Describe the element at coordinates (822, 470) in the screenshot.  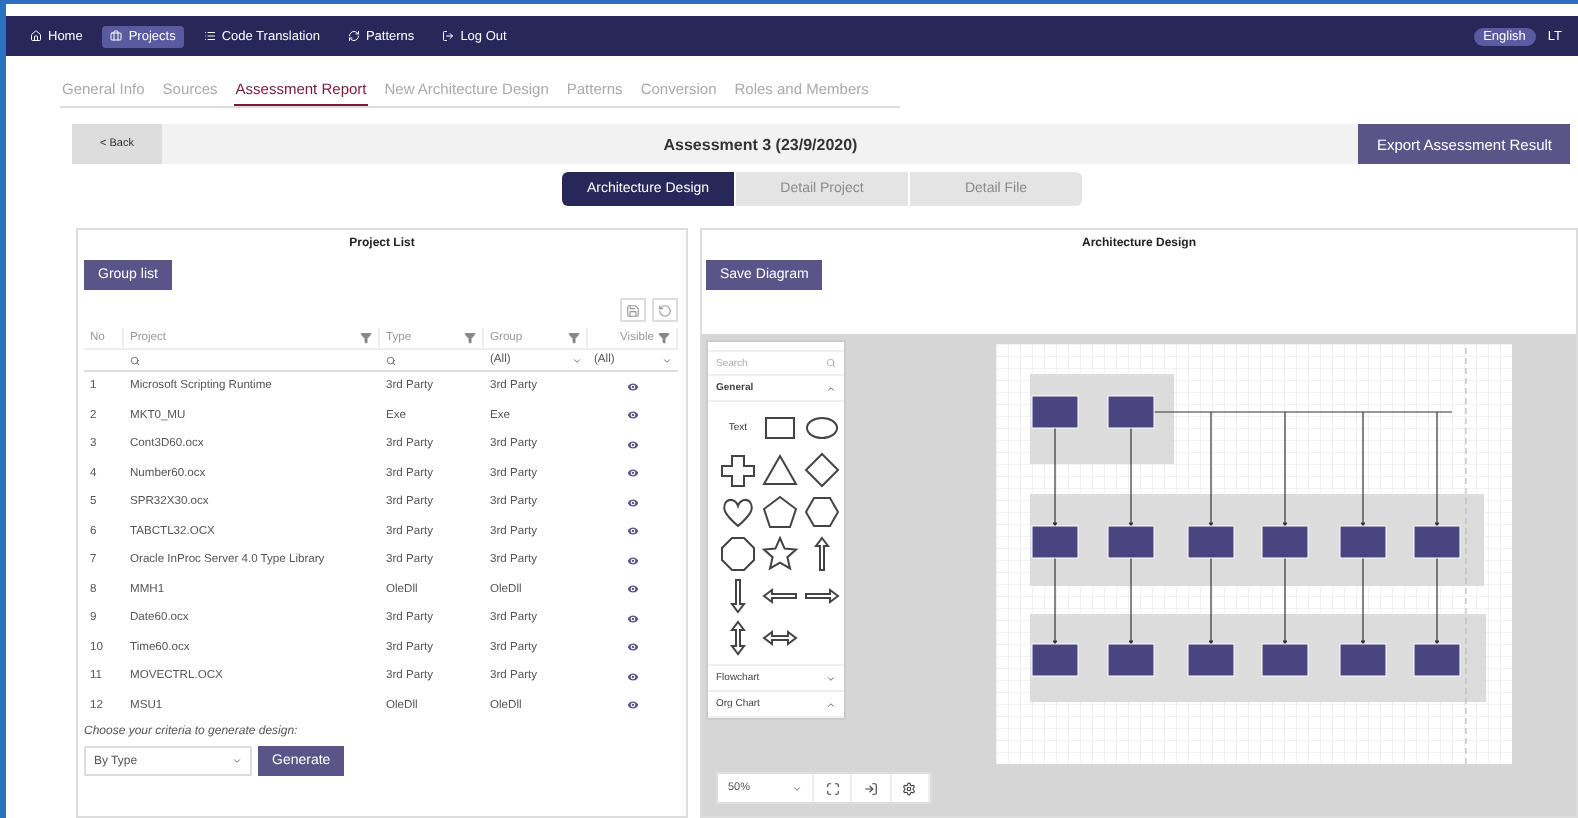
I see `diamond-icon` at that location.